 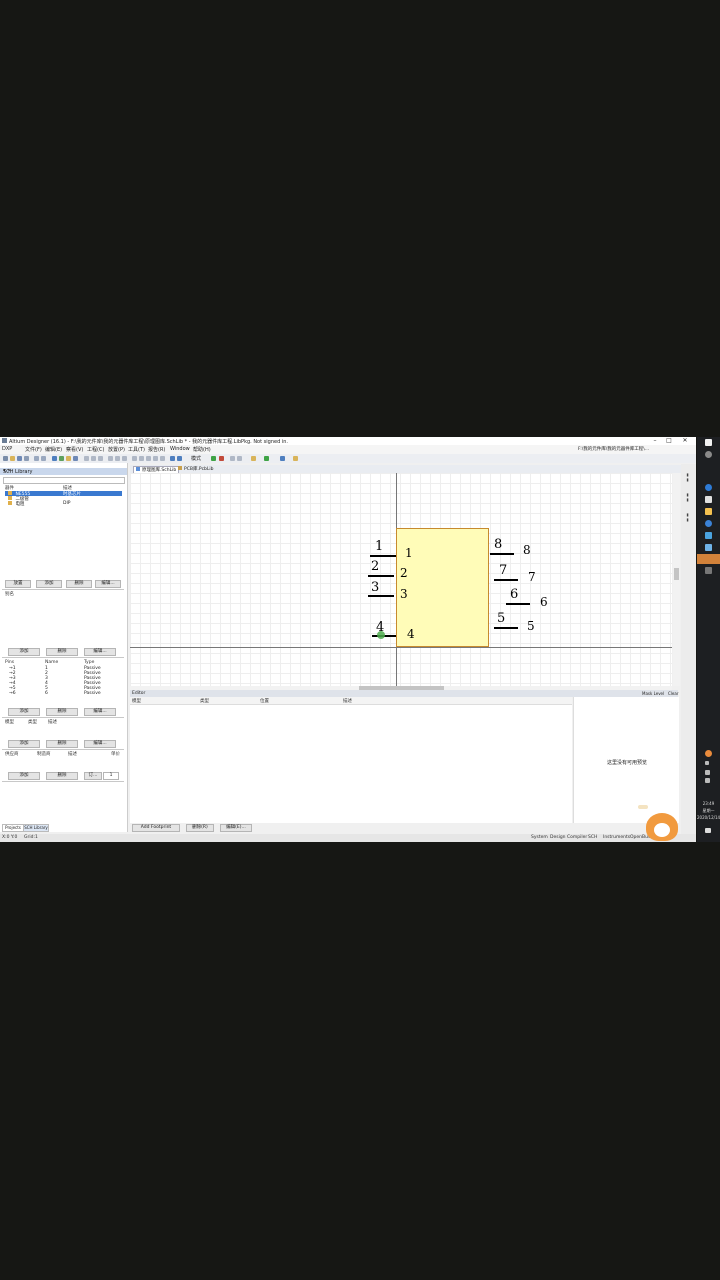 What do you see at coordinates (221, 458) in the screenshot?
I see `remove-icon` at bounding box center [221, 458].